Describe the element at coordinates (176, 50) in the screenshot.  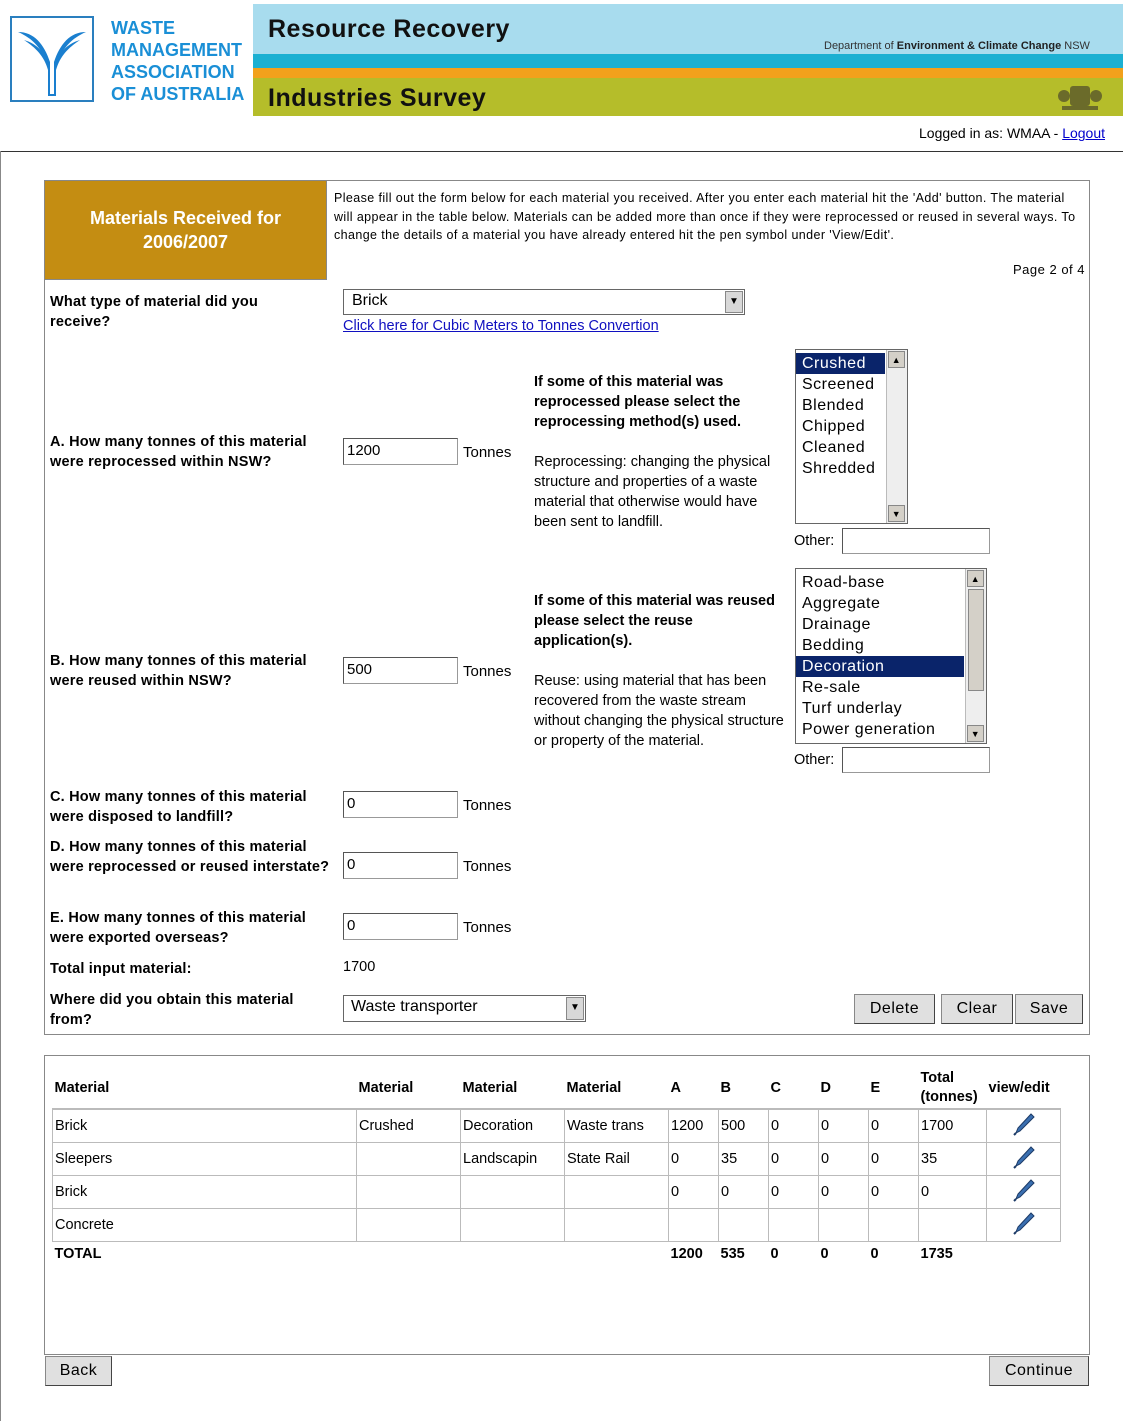
I see `org-line: MANAGEMENT` at that location.